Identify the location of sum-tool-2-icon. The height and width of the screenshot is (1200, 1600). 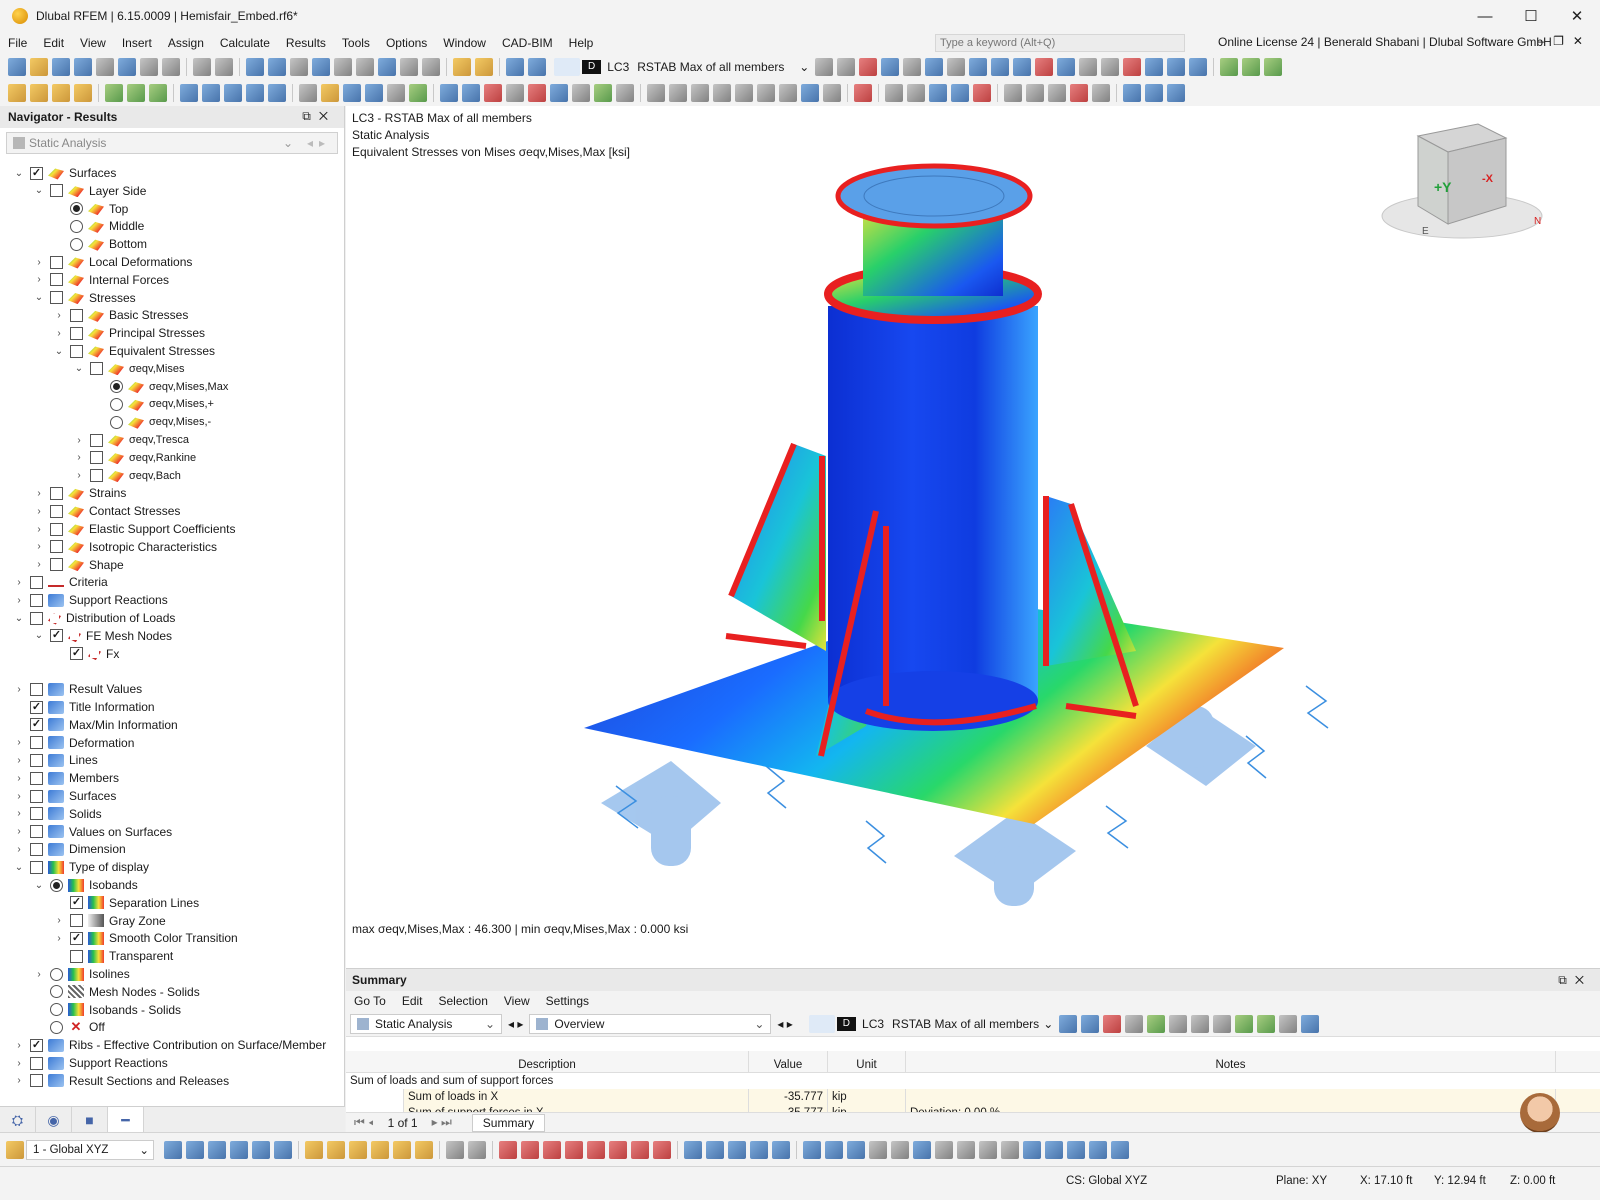
(1090, 1023).